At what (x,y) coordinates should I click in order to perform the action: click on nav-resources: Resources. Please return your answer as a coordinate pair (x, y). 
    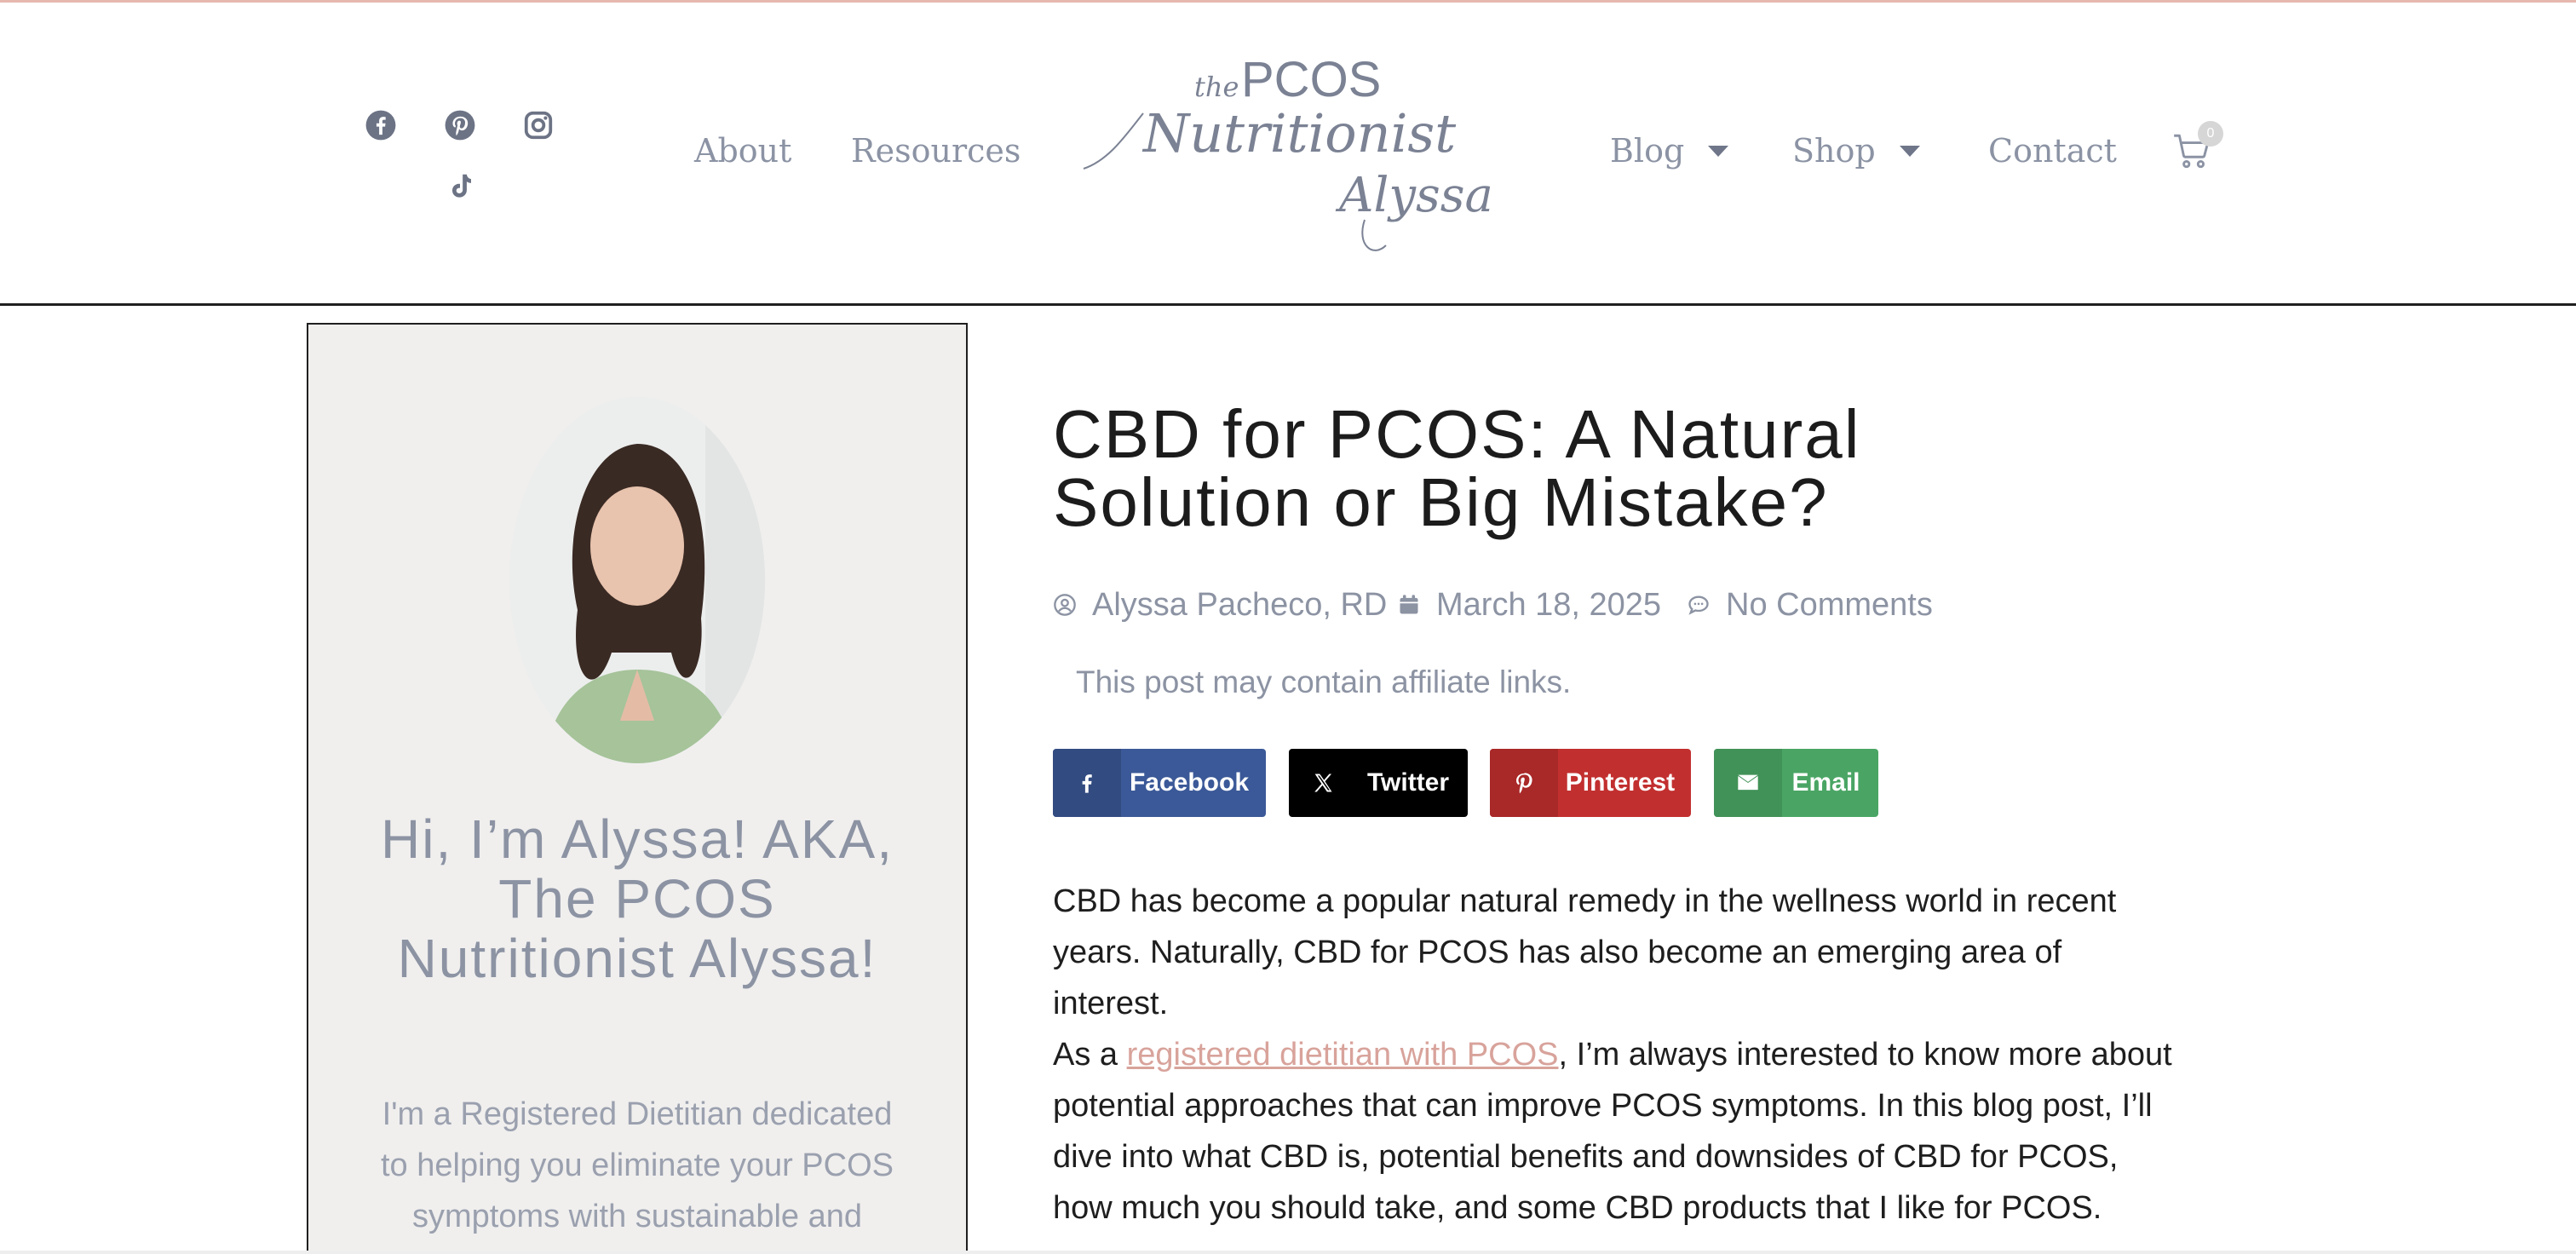
    Looking at the image, I should click on (936, 151).